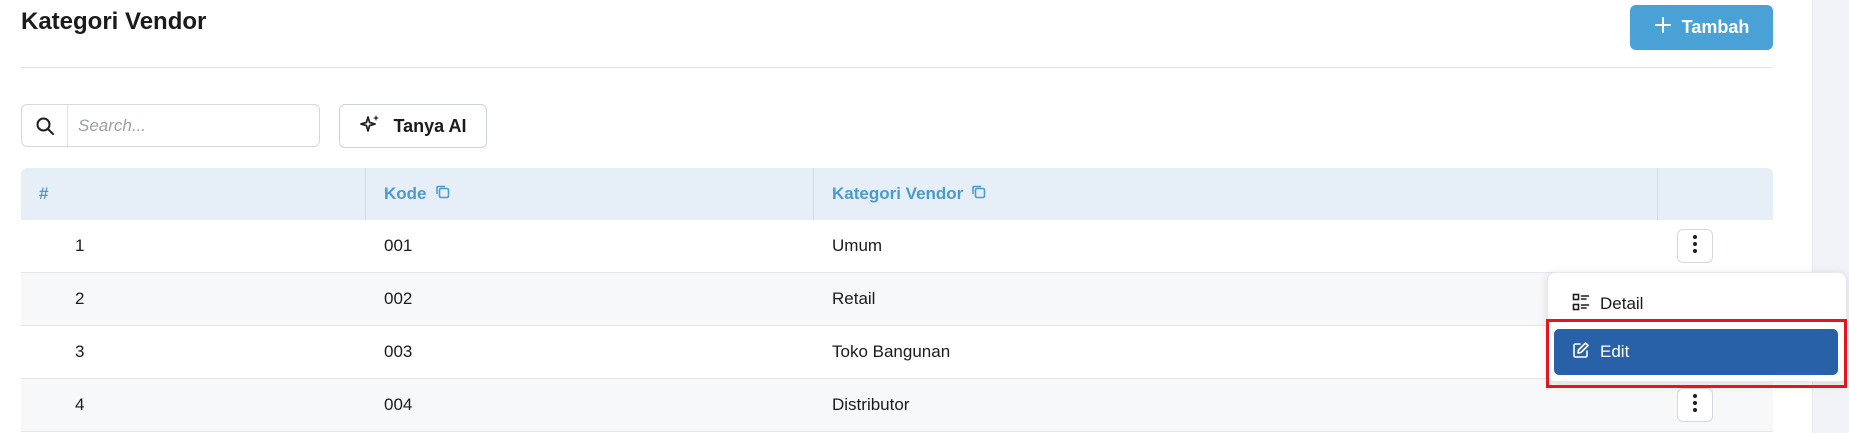 This screenshot has width=1849, height=433. Describe the element at coordinates (590, 194) in the screenshot. I see `column-header-kode: Kode` at that location.